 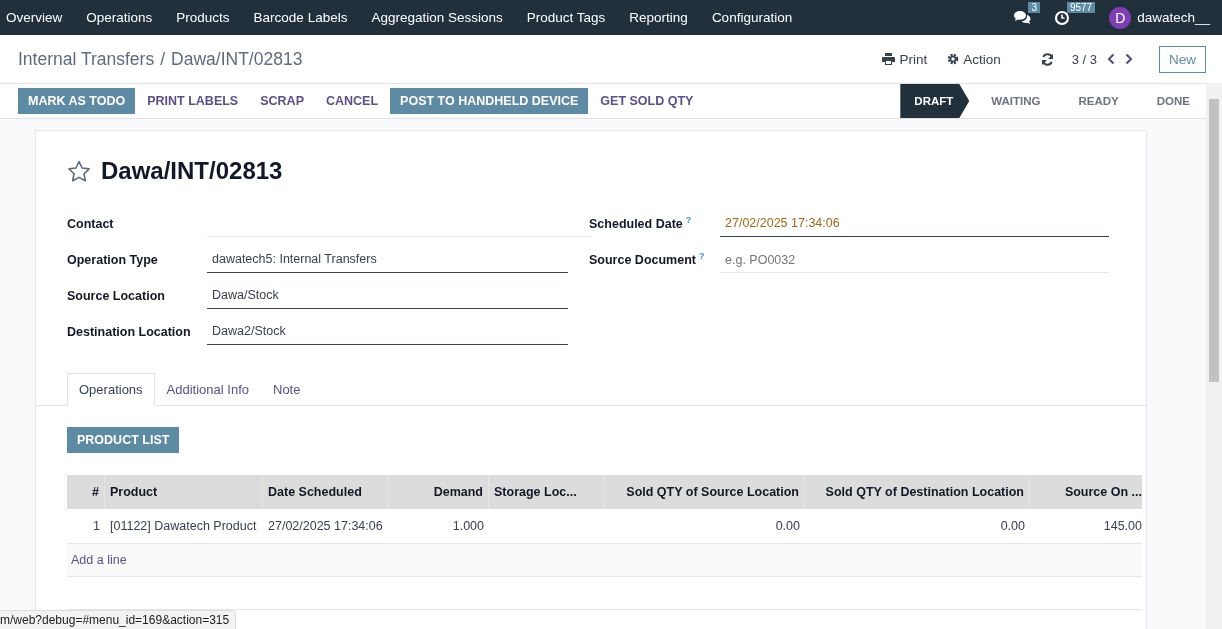 What do you see at coordinates (119, 17) in the screenshot?
I see `menu-item: Operations` at bounding box center [119, 17].